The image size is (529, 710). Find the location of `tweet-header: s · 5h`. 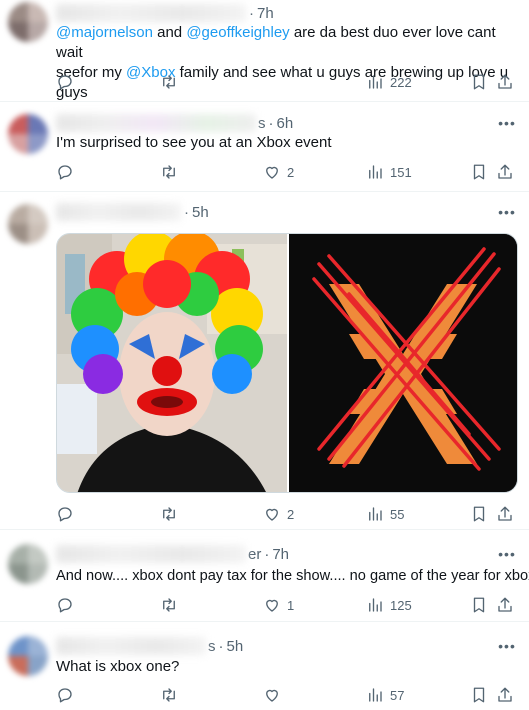

tweet-header: s · 5h is located at coordinates (149, 646).